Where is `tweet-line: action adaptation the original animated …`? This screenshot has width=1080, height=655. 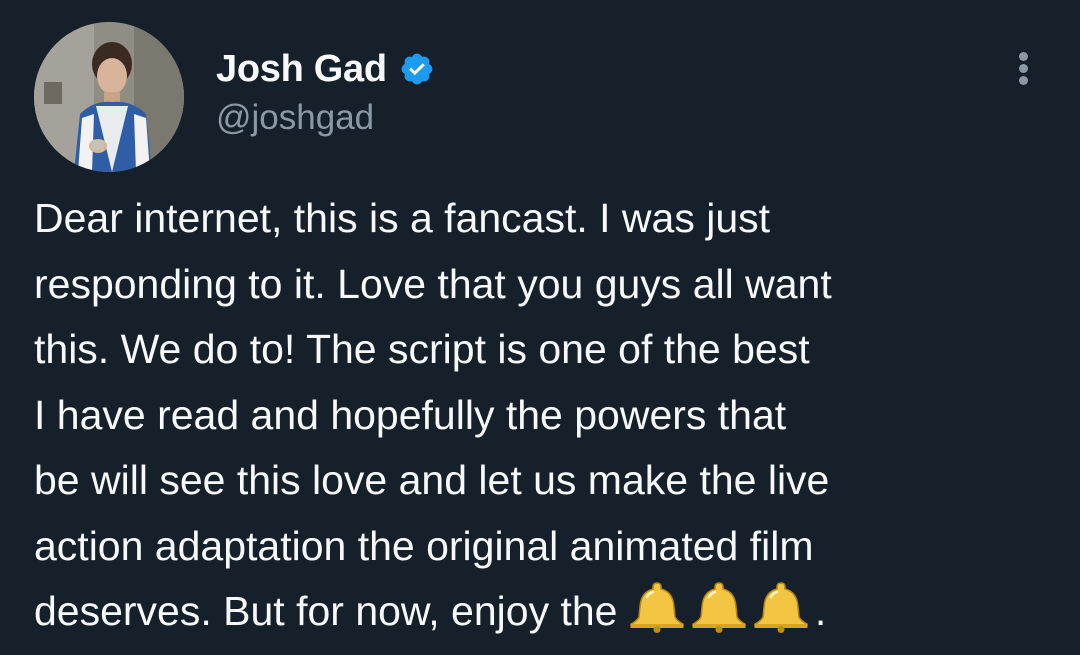 tweet-line: action adaptation the original animated … is located at coordinates (424, 545).